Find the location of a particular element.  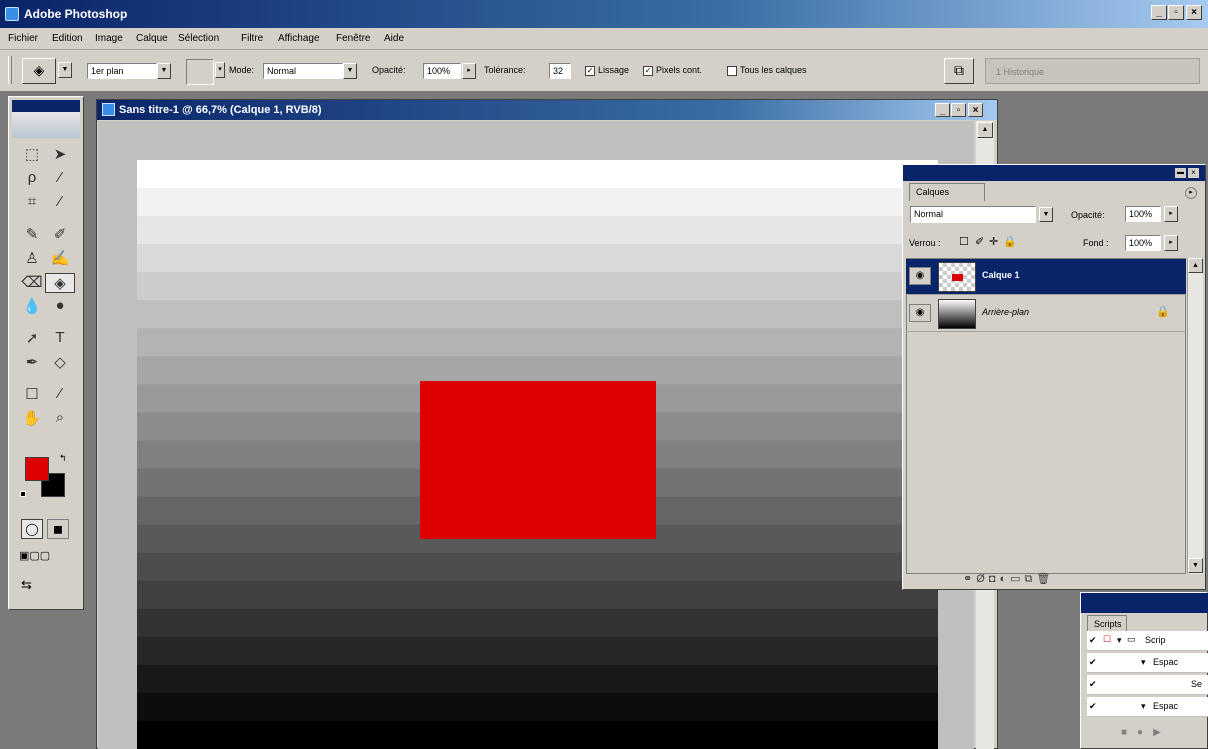

palette-close-icon: × is located at coordinates (1193, 173).